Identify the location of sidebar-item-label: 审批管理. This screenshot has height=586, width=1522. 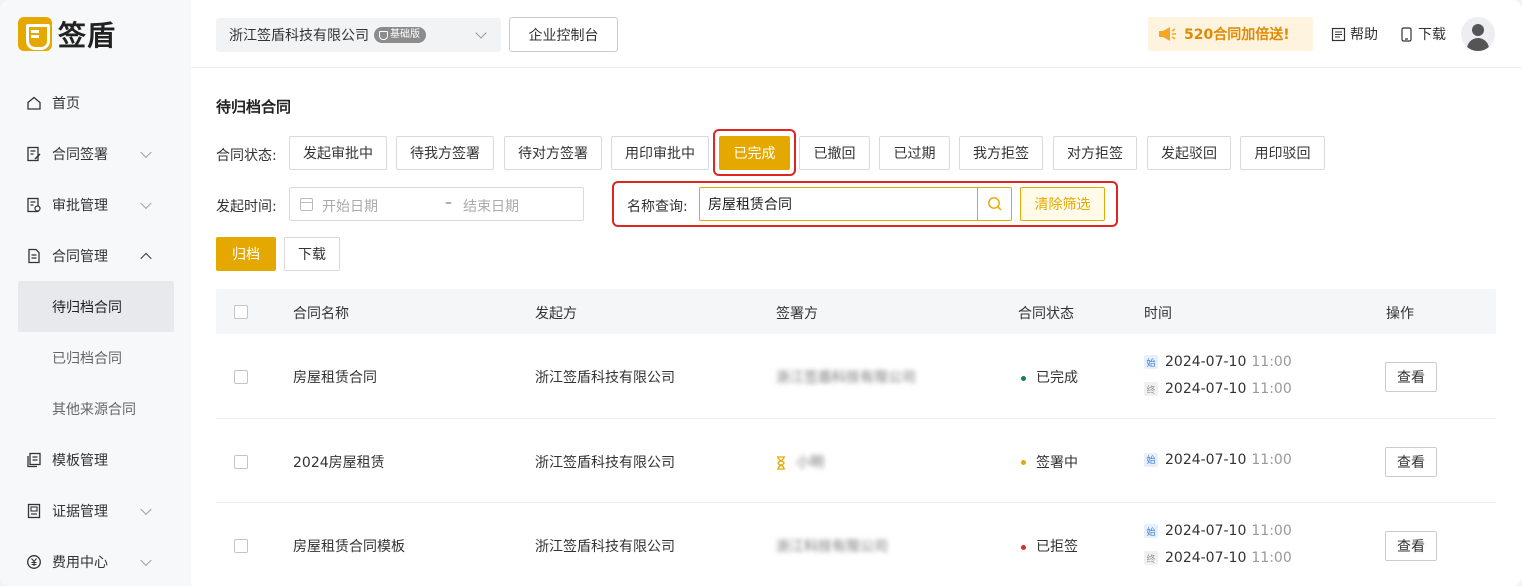
(80, 205).